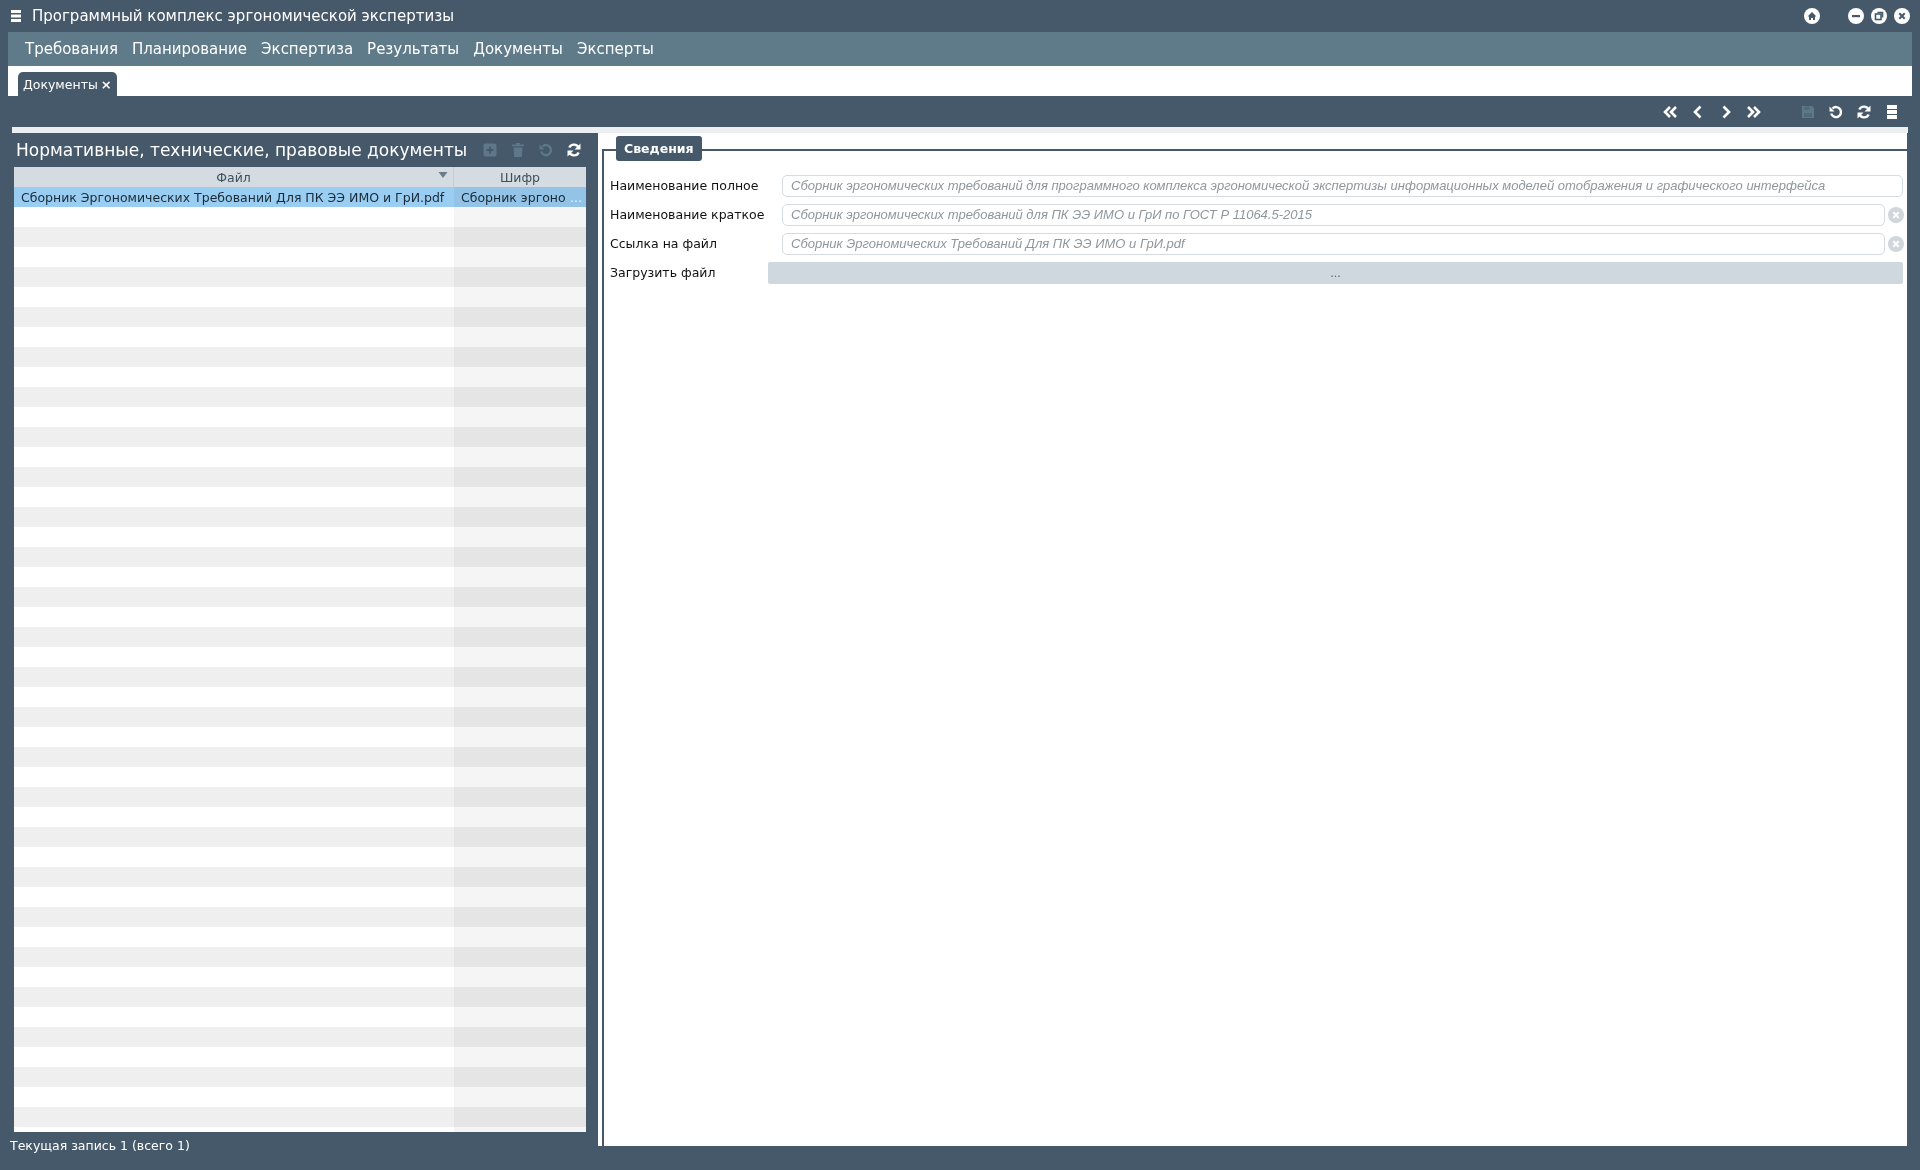 Image resolution: width=1920 pixels, height=1170 pixels. Describe the element at coordinates (1892, 111) in the screenshot. I see `stacked-bars-icon` at that location.